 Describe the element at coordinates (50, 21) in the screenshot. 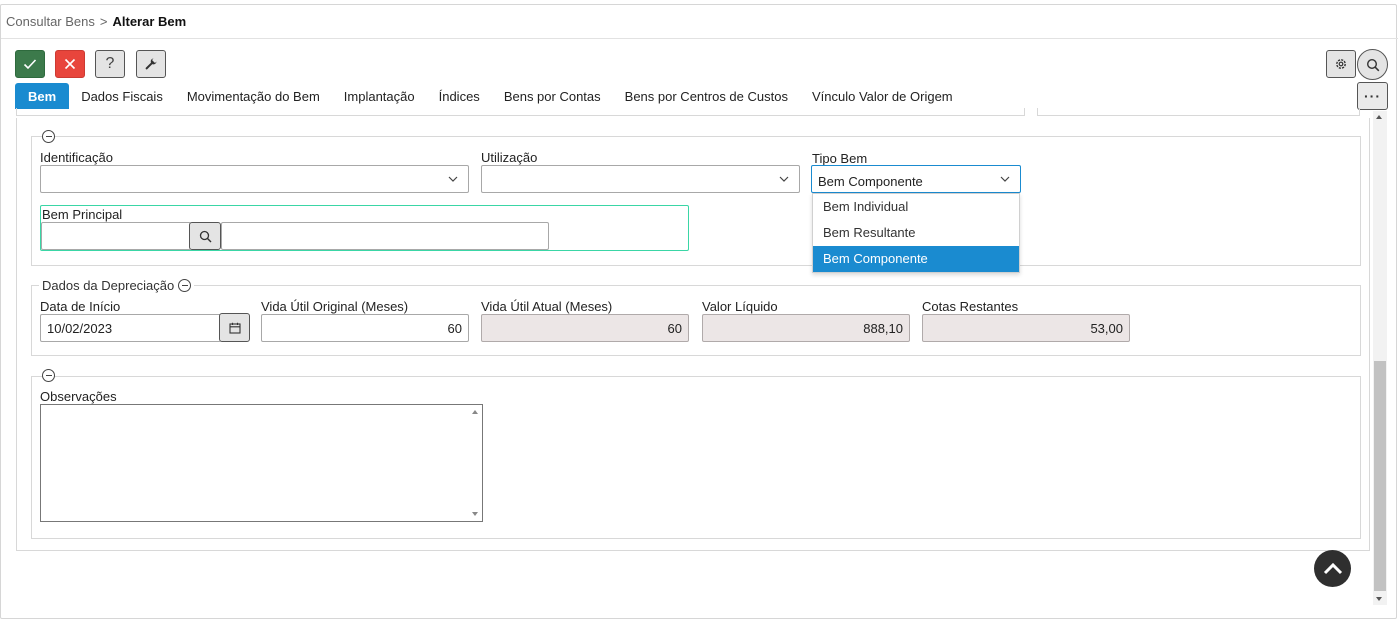

I see `breadcrumb-parent: Consultar Bens` at that location.